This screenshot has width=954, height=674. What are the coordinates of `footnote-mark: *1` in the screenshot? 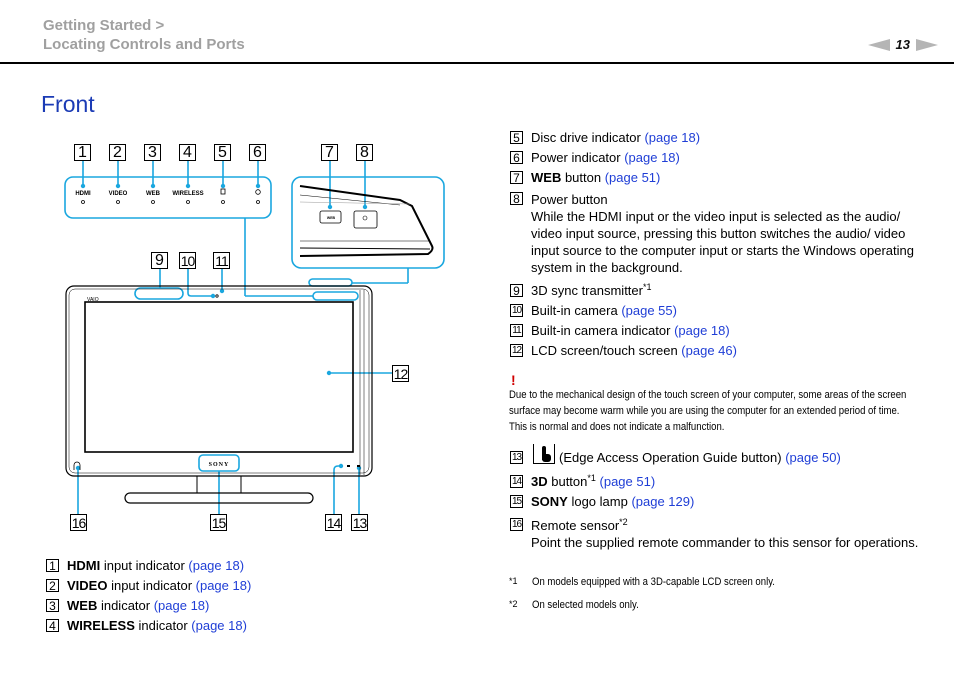 It's located at (513, 581).